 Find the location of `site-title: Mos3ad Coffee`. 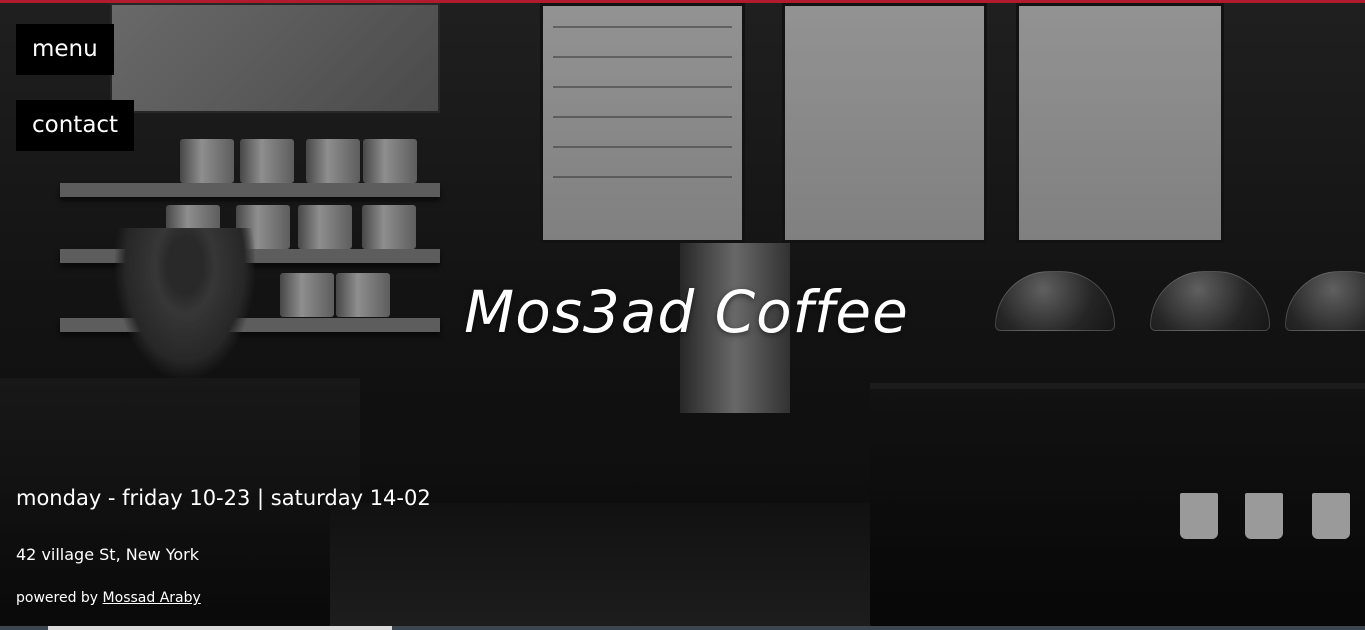

site-title: Mos3ad Coffee is located at coordinates (682, 312).